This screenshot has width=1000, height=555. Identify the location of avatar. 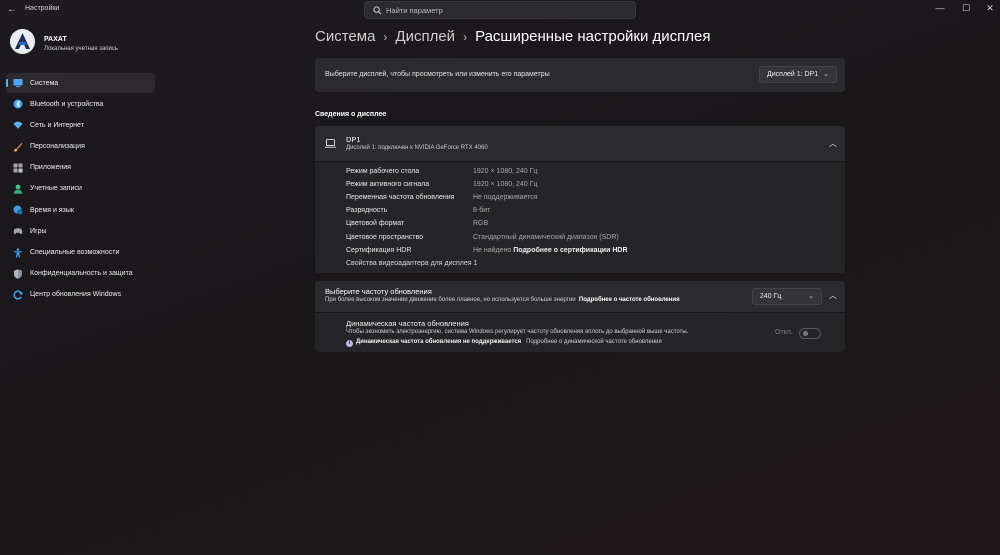
(22, 41).